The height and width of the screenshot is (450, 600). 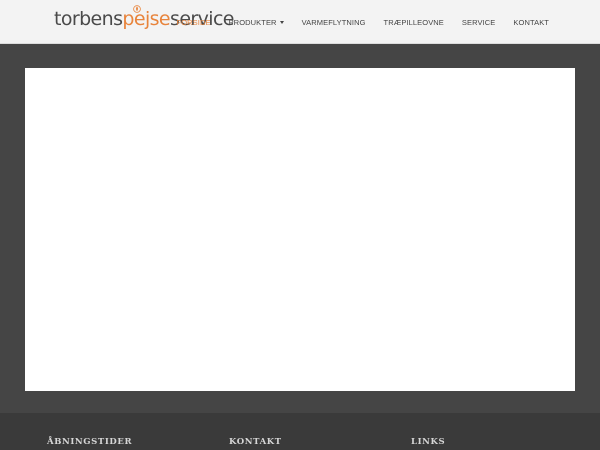 I want to click on logo-text-pejse-label: pejse, so click(x=146, y=19).